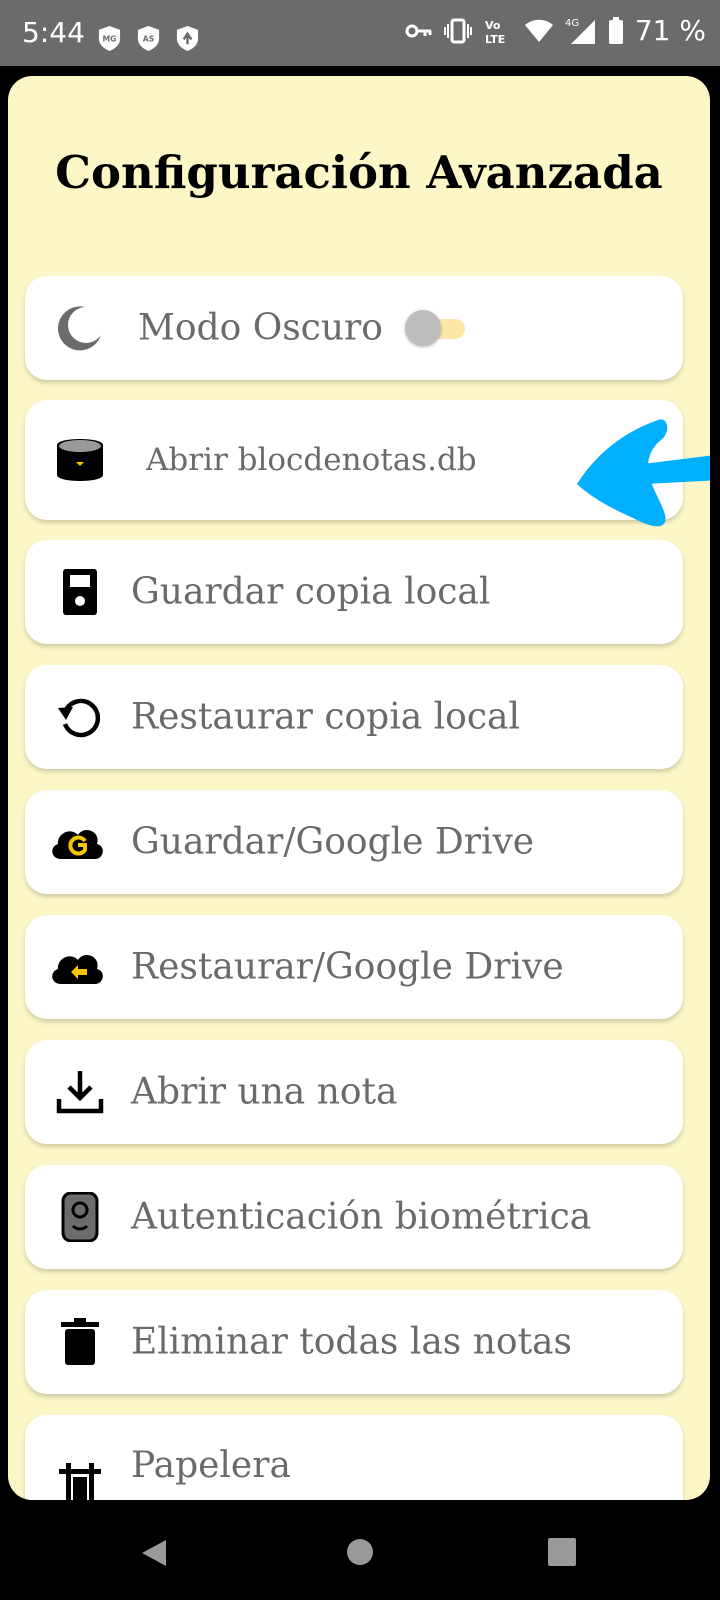 The image size is (720, 1600). What do you see at coordinates (572, 23) in the screenshot?
I see `svg-text: 4G` at bounding box center [572, 23].